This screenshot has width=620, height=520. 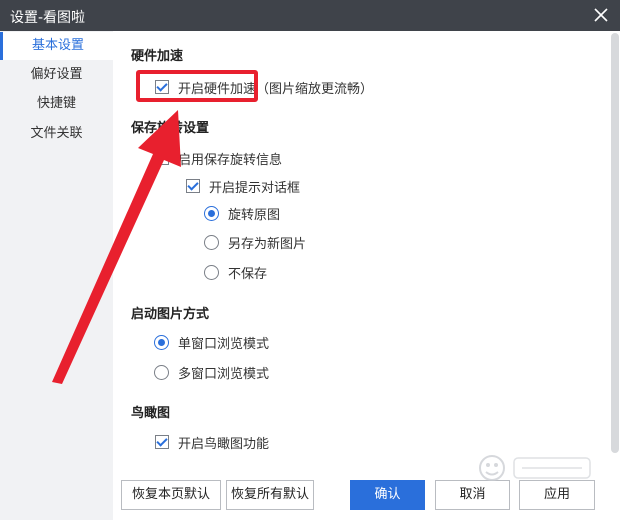 I want to click on prompt-dialog-label: 开启提示对话框, so click(x=255, y=188).